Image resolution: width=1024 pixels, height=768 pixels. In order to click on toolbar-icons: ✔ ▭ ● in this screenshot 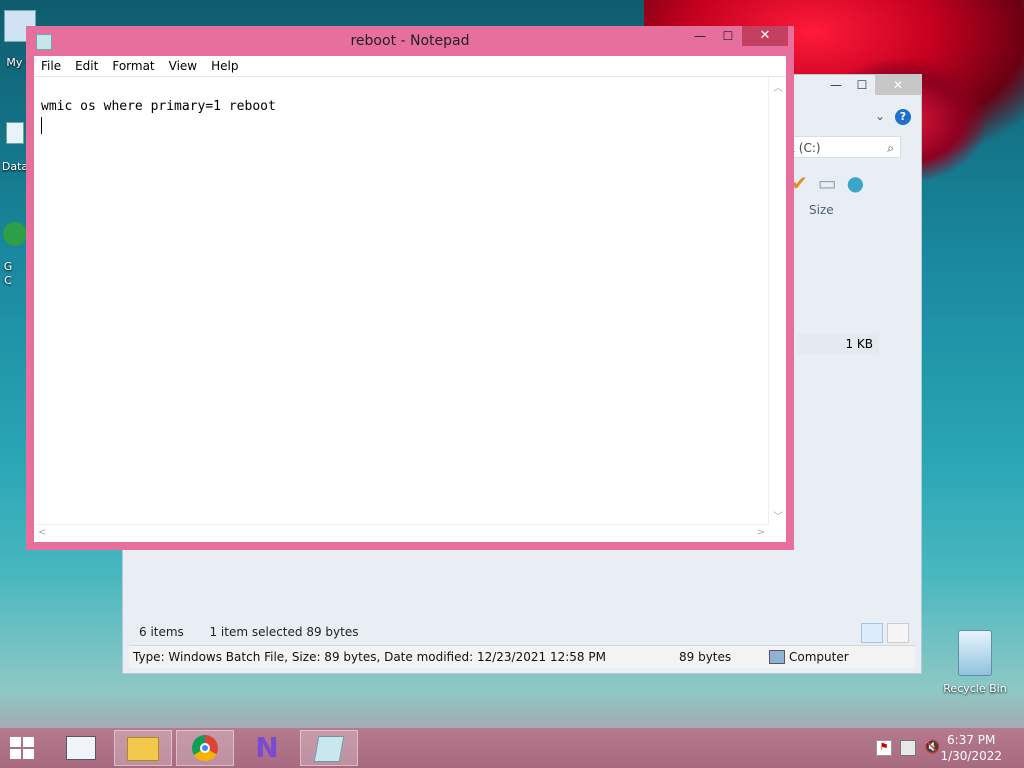, I will do `click(827, 183)`.